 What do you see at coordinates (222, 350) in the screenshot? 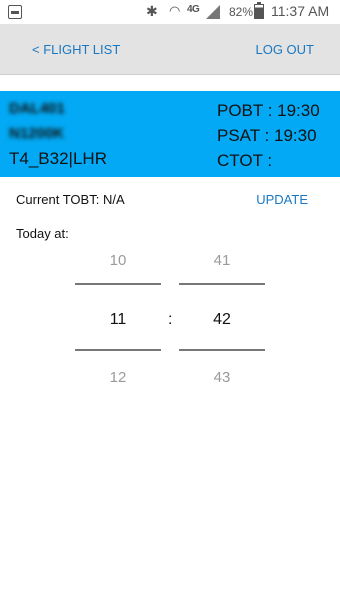
I see `minute-divider-bottom` at bounding box center [222, 350].